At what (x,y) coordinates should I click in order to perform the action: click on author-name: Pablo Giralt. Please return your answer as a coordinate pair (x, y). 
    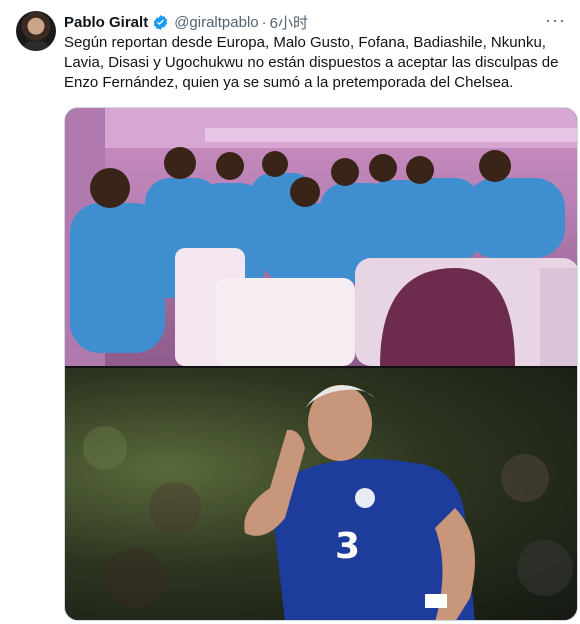
    Looking at the image, I should click on (106, 22).